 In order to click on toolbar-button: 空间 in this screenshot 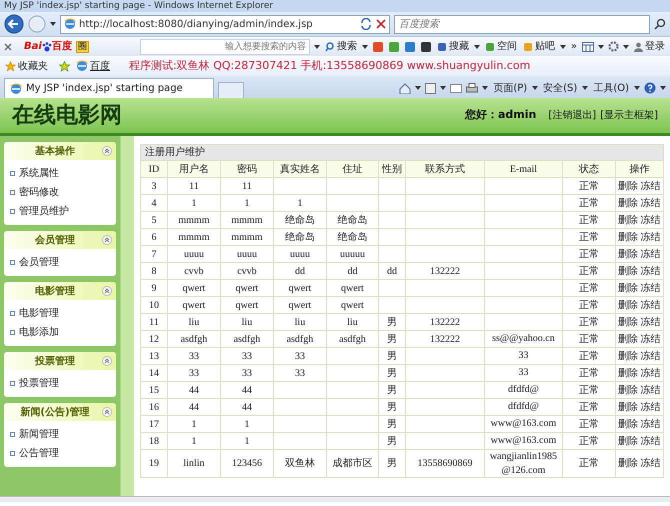, I will do `click(501, 46)`.